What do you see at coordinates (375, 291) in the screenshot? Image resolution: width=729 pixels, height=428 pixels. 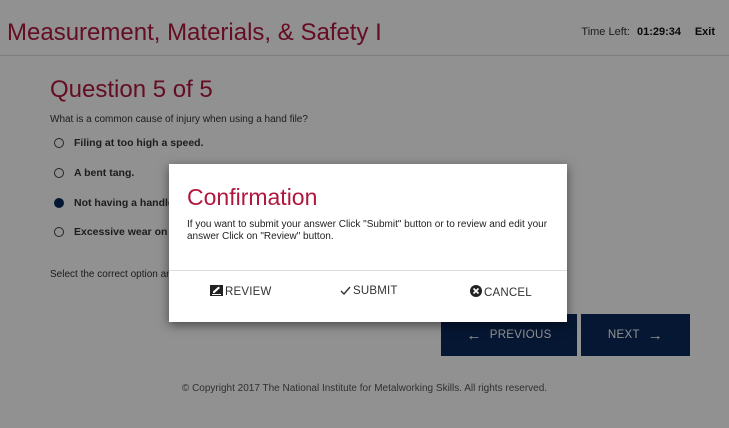 I see `submit-label: SUBMIT` at bounding box center [375, 291].